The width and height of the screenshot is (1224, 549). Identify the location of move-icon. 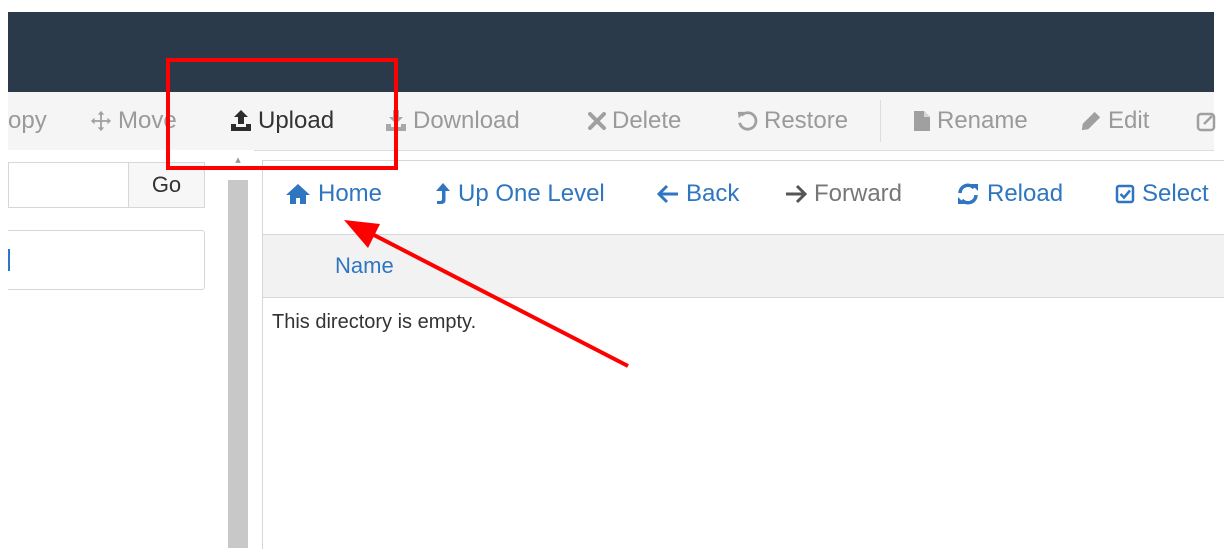
(101, 121).